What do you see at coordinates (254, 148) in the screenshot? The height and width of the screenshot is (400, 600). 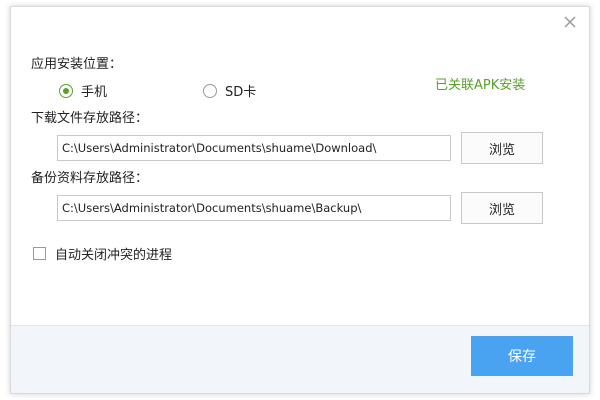 I see `download-path-input` at bounding box center [254, 148].